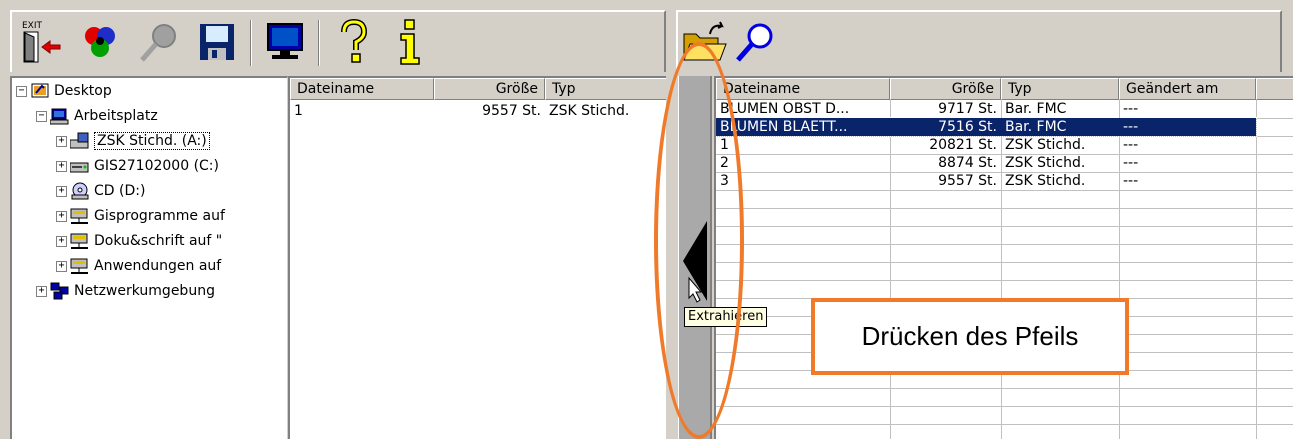 Image resolution: width=1293 pixels, height=439 pixels. What do you see at coordinates (1036, 109) in the screenshot?
I see `cell-type: Bar. FMC` at bounding box center [1036, 109].